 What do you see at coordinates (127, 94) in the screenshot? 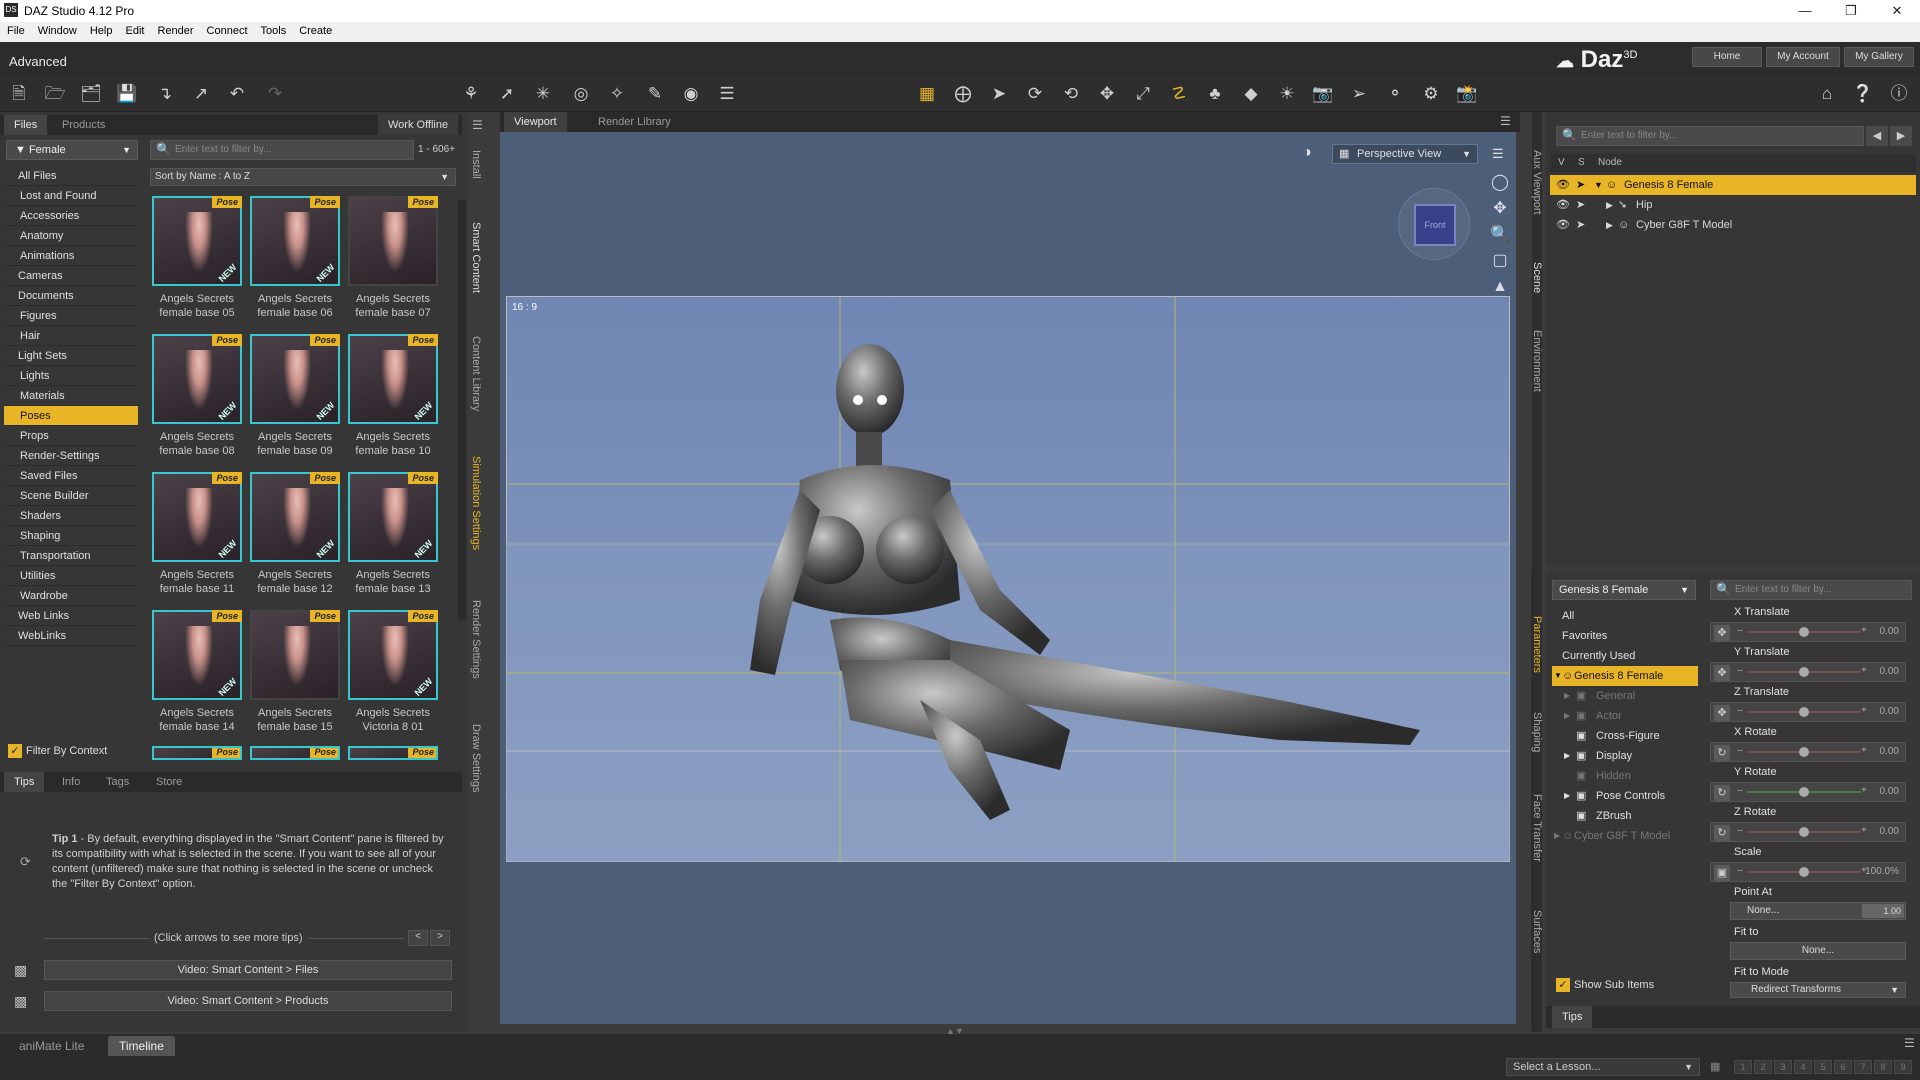
I see `save-icon: 💾` at bounding box center [127, 94].